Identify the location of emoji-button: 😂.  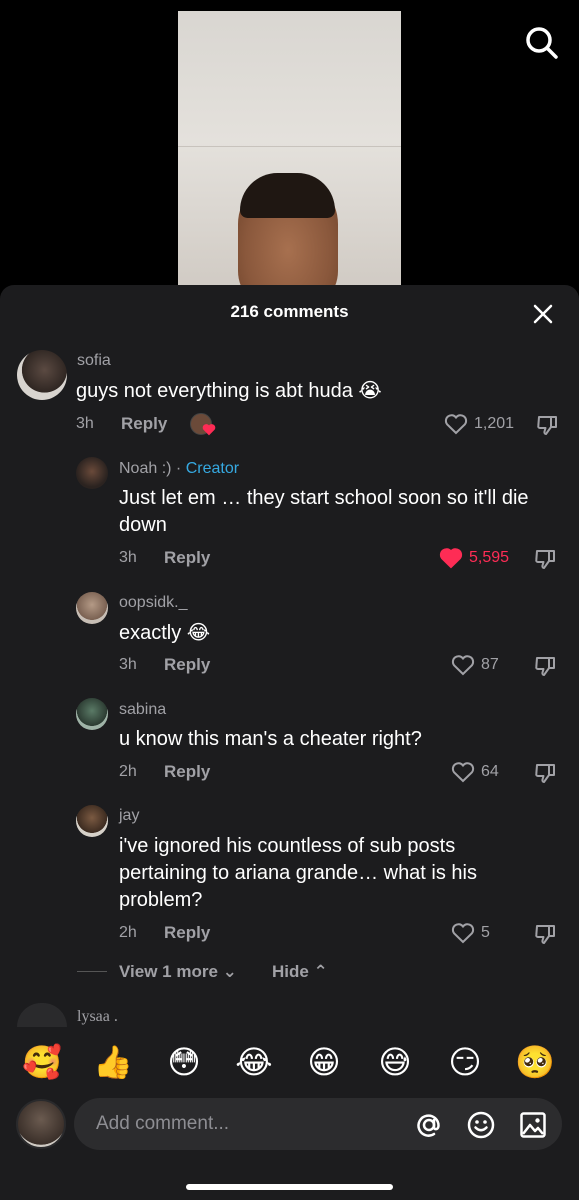
(254, 1062).